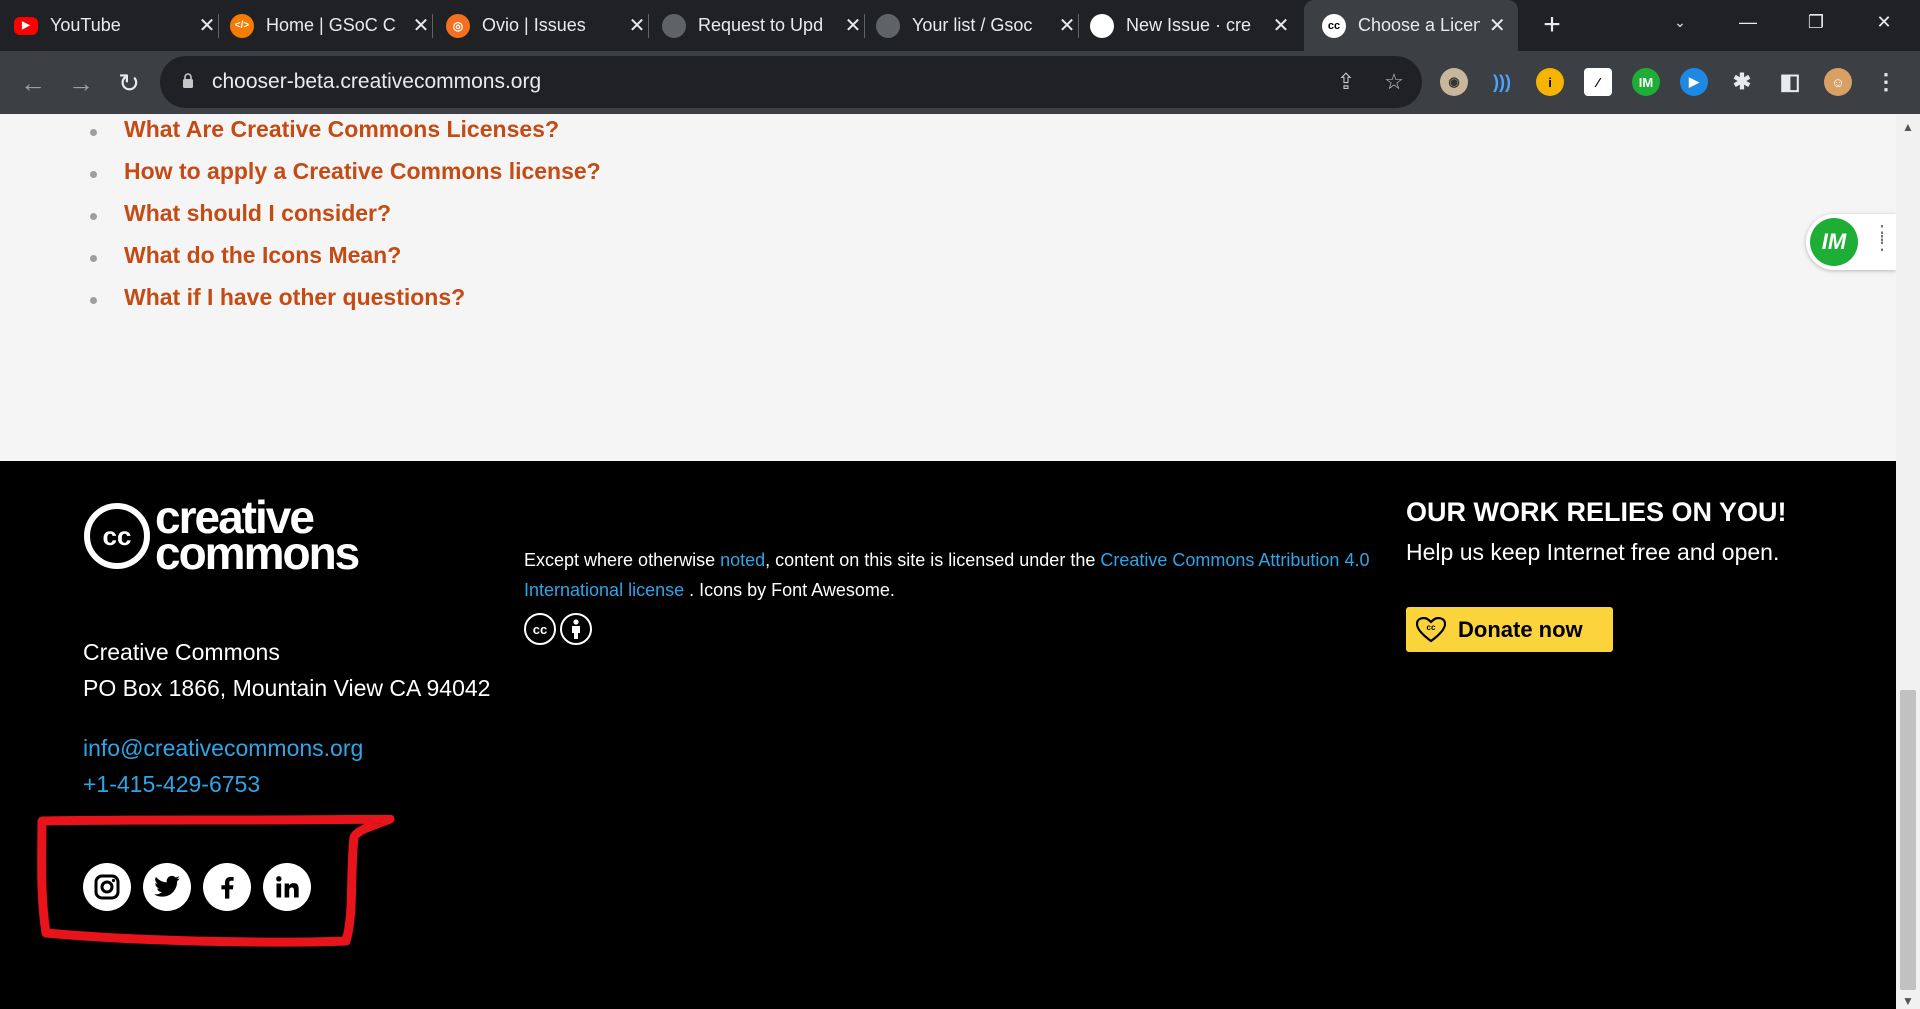 This screenshot has height=1009, width=1920. I want to click on faq-link-icons-mean: What do the Icons Mean?, so click(262, 255).